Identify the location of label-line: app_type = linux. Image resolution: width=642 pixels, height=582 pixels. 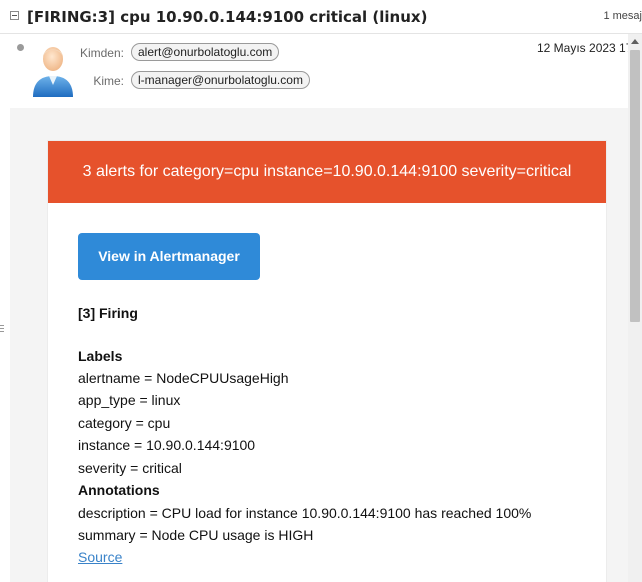
(129, 400).